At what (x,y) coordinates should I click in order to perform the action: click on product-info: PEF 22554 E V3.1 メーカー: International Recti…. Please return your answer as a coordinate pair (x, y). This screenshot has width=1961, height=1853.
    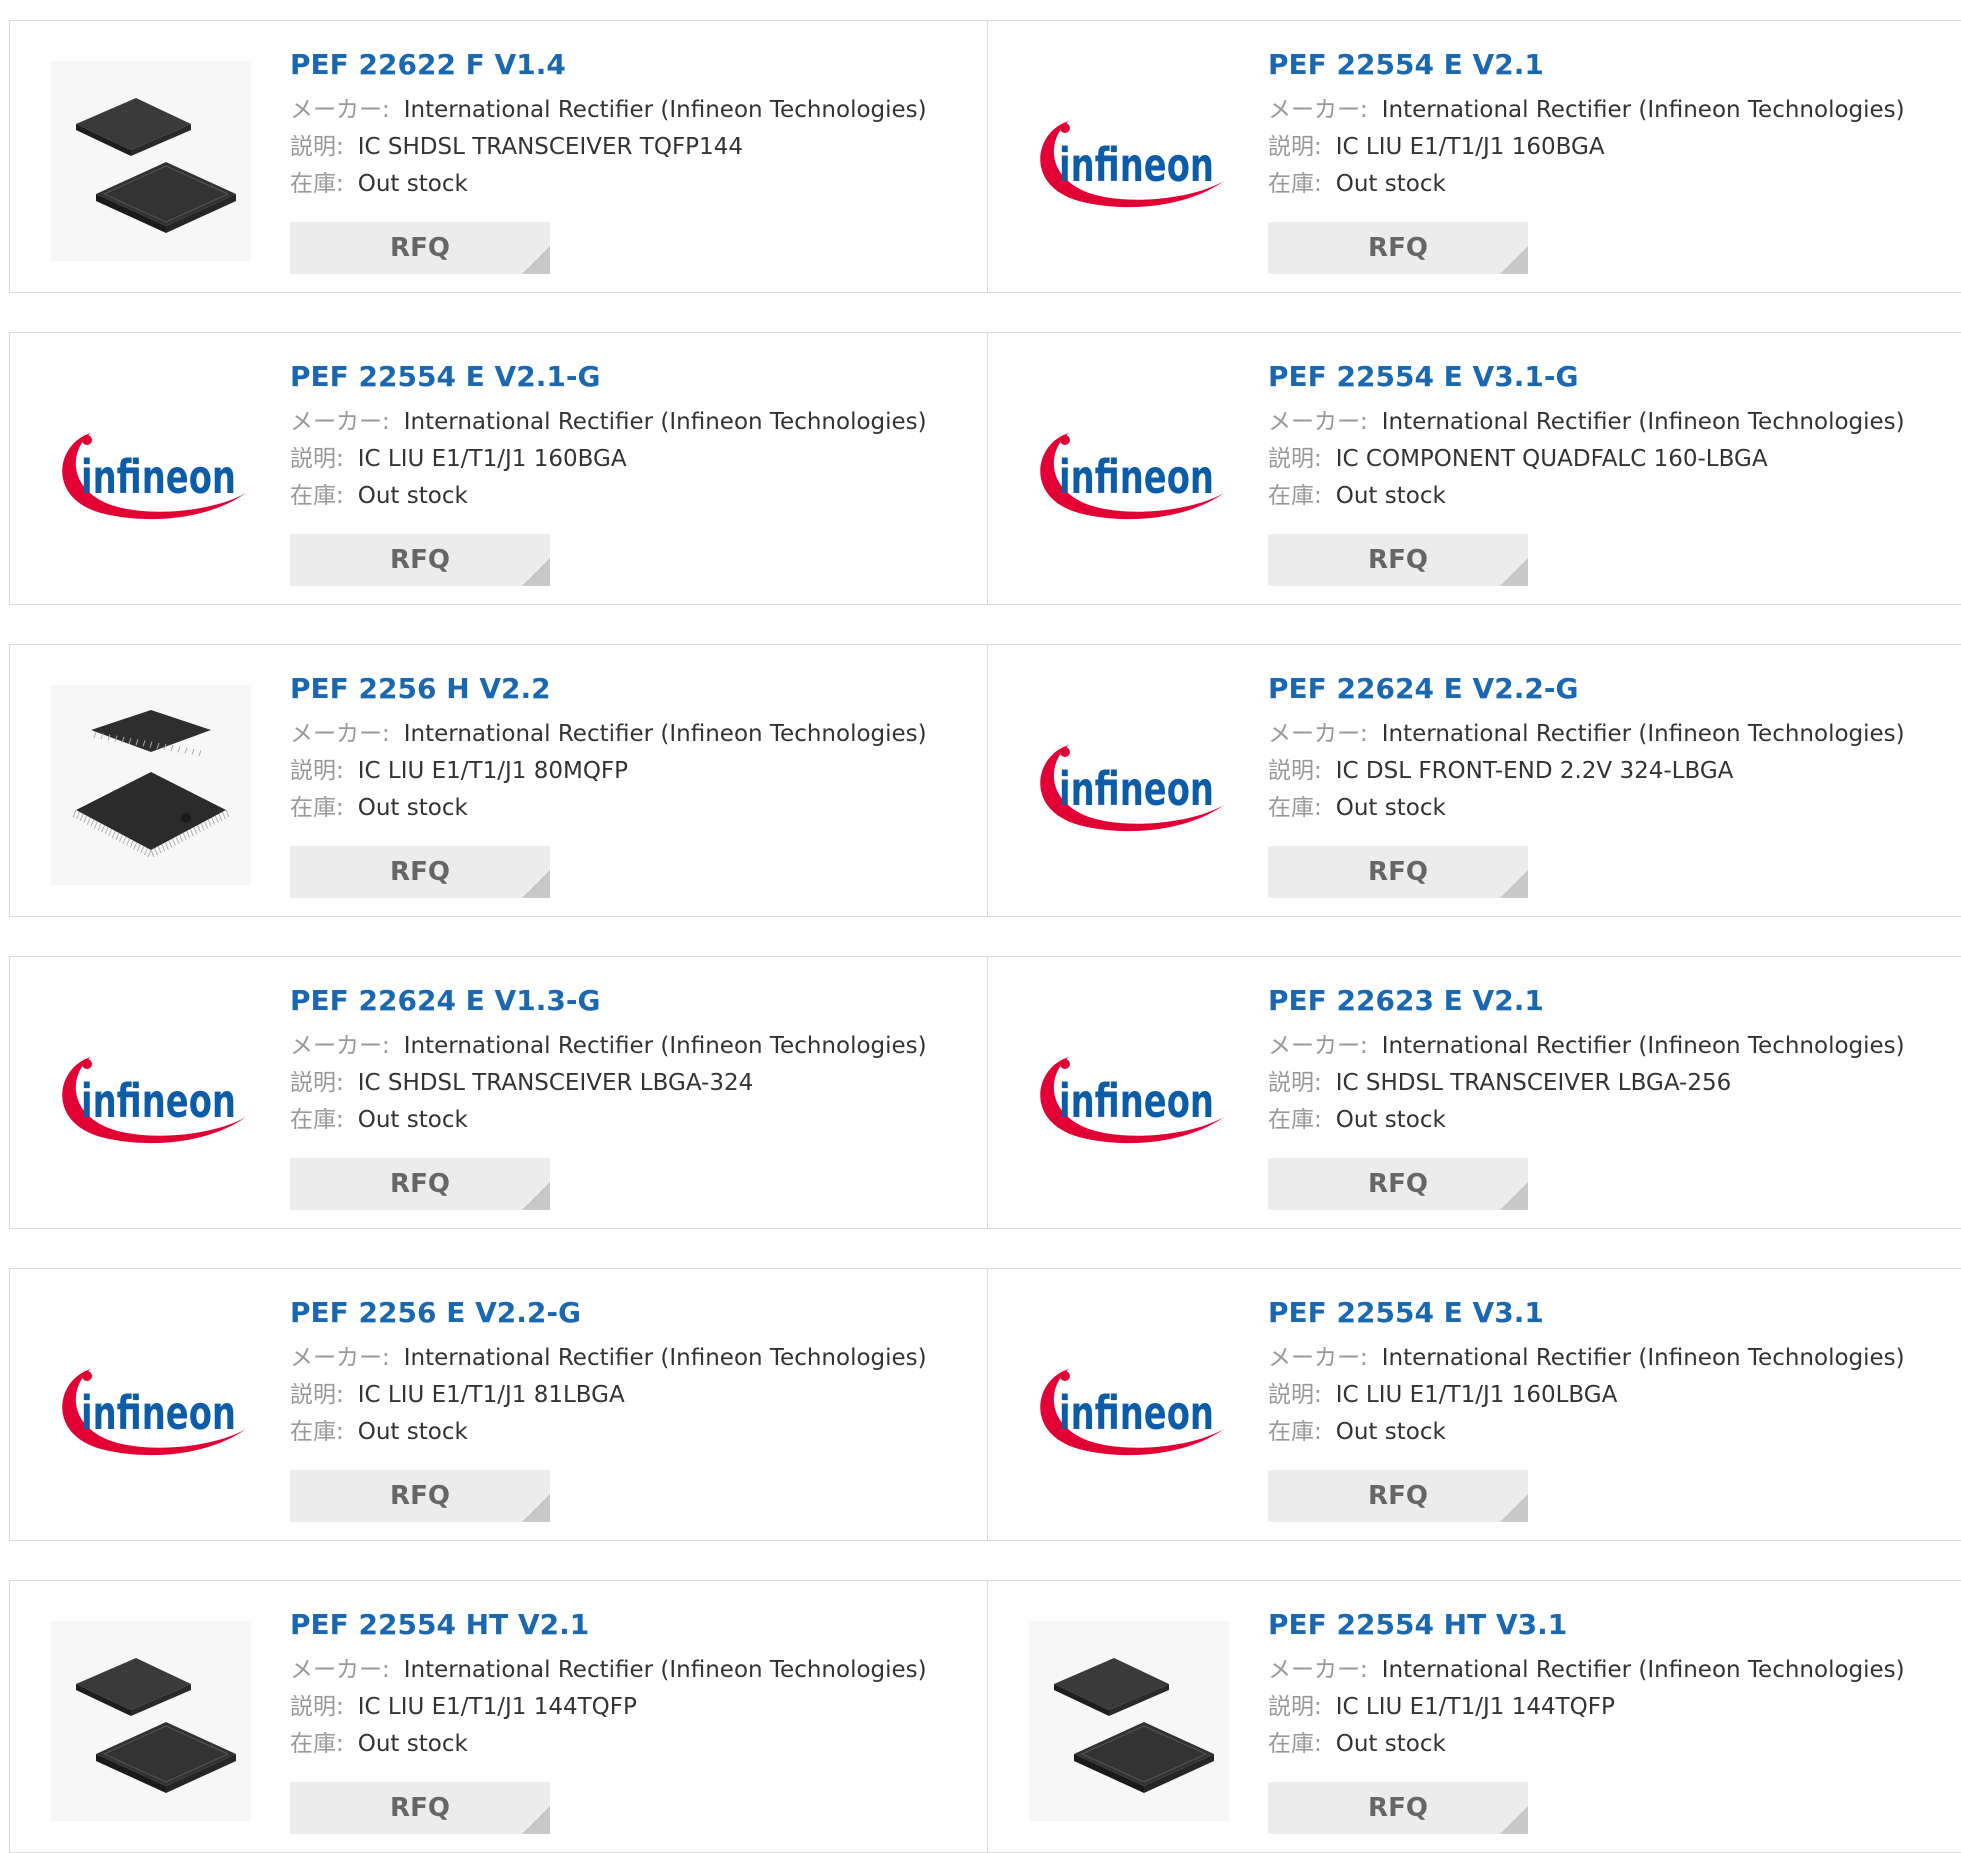
    Looking at the image, I should click on (1614, 1372).